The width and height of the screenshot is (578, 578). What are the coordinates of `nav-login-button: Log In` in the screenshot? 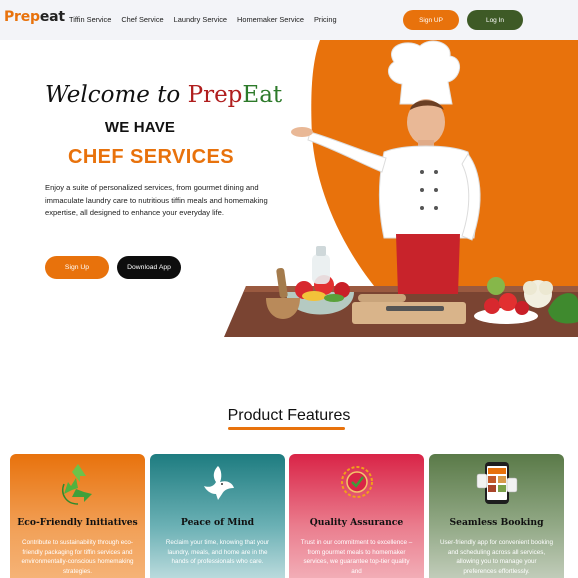 It's located at (495, 20).